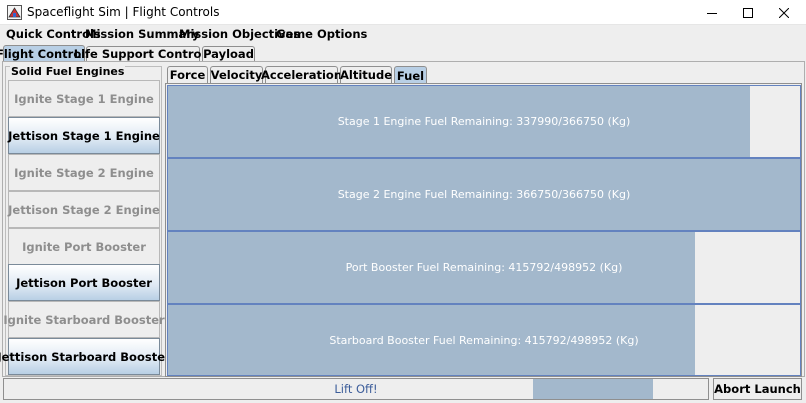 Image resolution: width=806 pixels, height=403 pixels. I want to click on abort-launch-button: Abort Launch, so click(757, 389).